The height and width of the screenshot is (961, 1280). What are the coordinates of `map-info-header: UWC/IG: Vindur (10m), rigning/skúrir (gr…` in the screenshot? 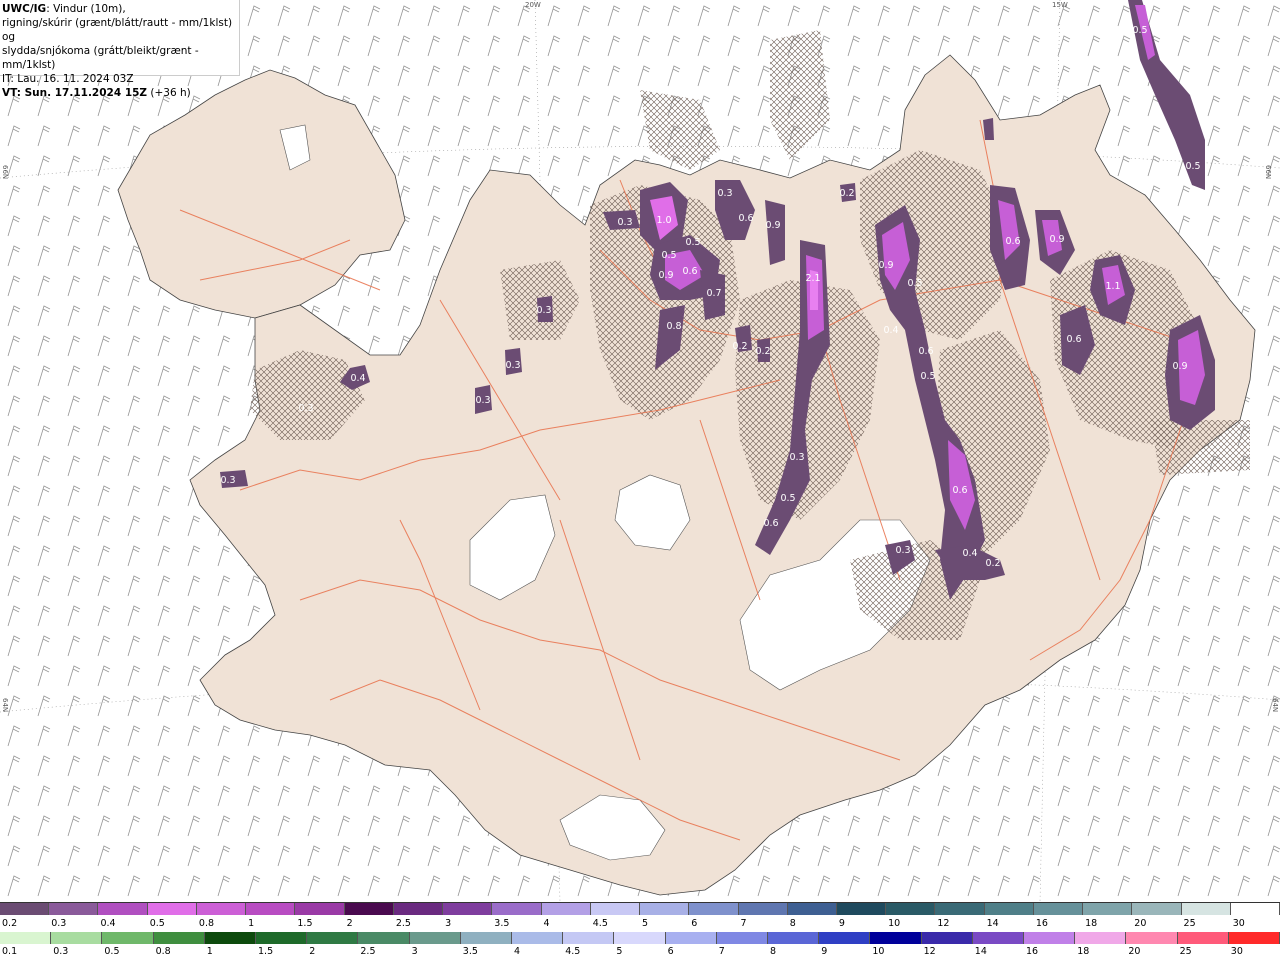 It's located at (120, 49).